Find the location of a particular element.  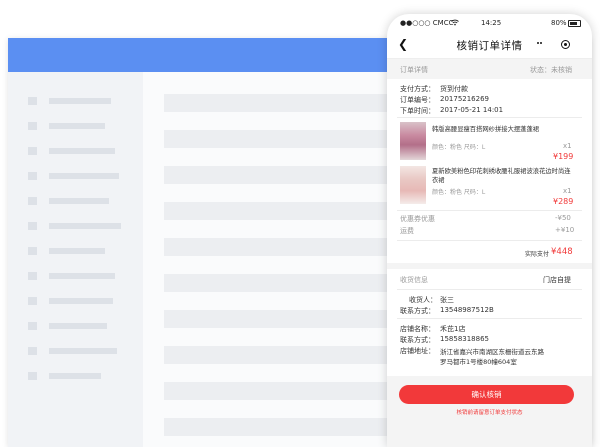

receiver-phone: 13548987512B is located at coordinates (467, 310).